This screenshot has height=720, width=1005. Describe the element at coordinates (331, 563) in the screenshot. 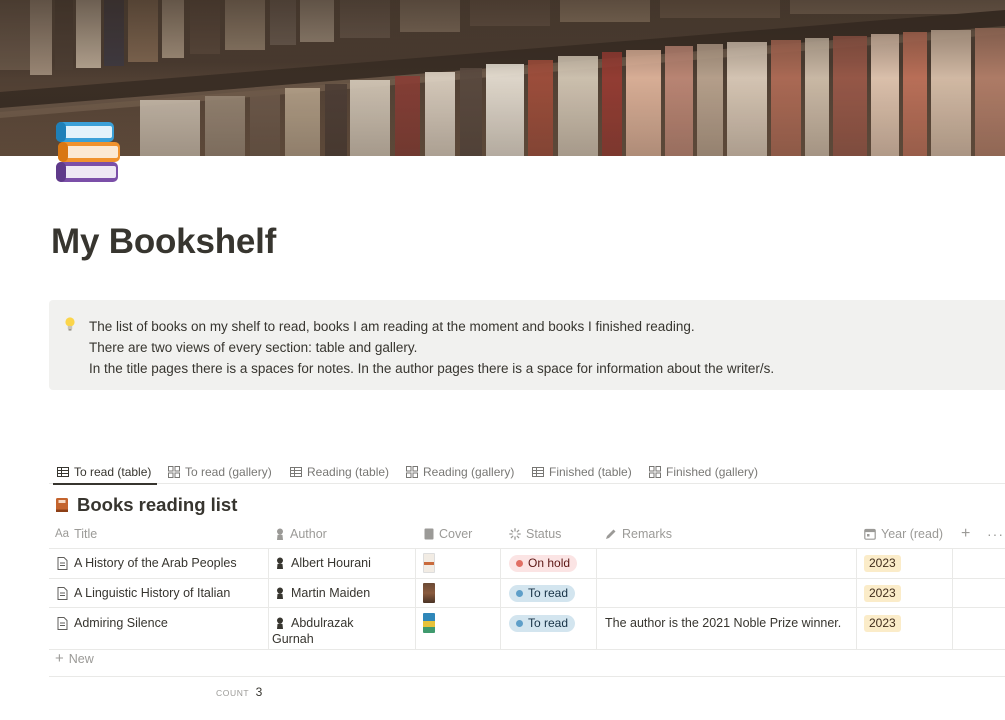

I see `author-name: Albert Hourani` at that location.